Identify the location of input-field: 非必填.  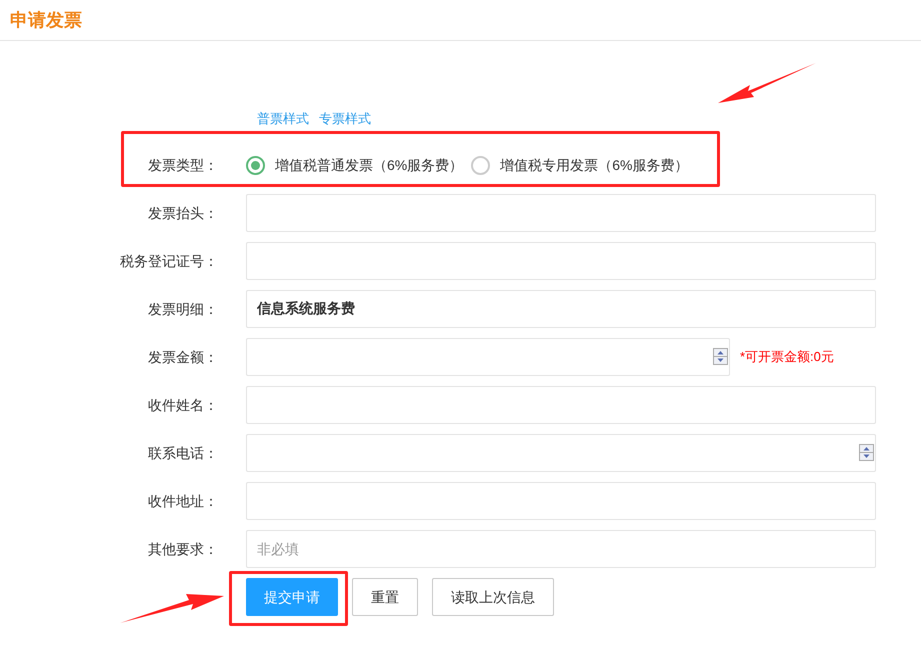
(561, 549).